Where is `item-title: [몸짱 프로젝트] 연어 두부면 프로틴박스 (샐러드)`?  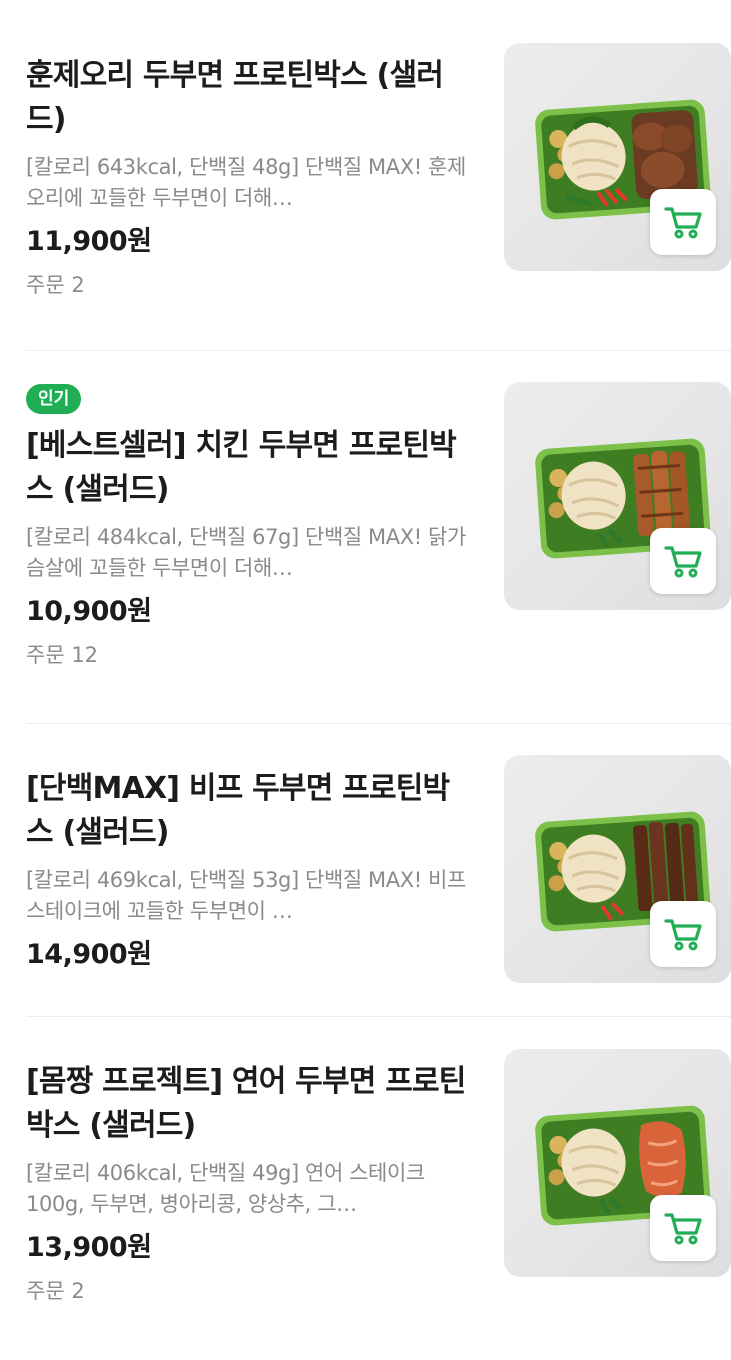
item-title: [몸짱 프로젝트] 연어 두부면 프로틴박스 (샐러드) is located at coordinates (246, 1103).